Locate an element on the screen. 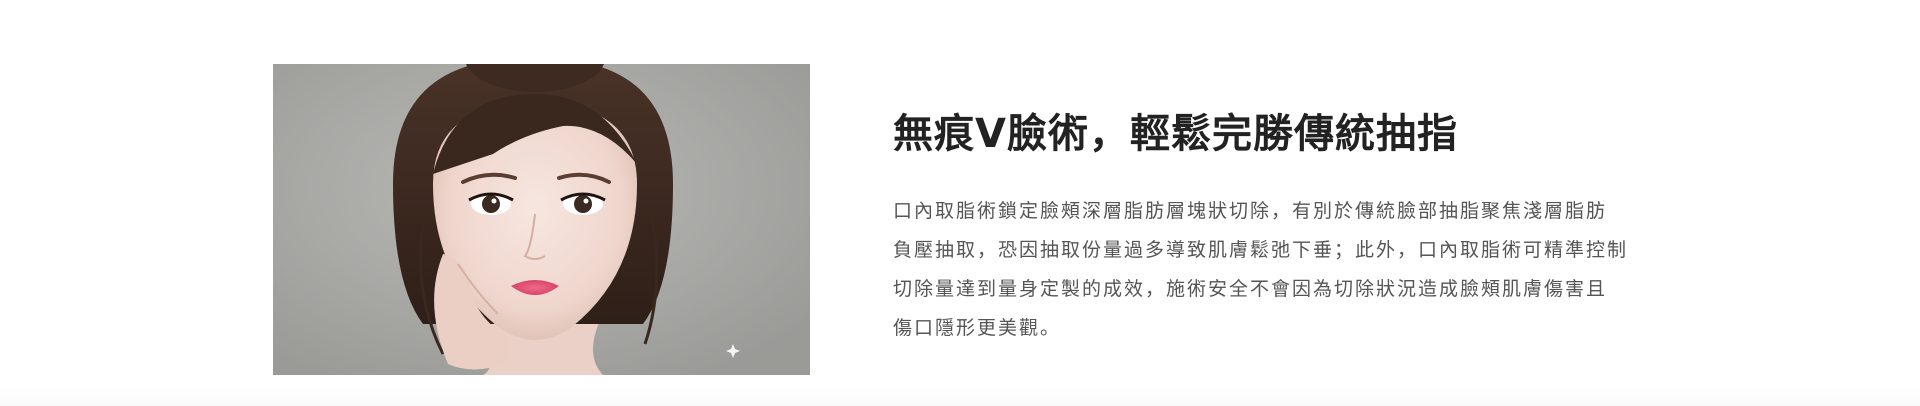  description-line: 口內取脂術鎖定臉頰深層脂肪層塊狀切除，有別於傳統臉部抽脂聚焦淺層脂肪 is located at coordinates (1250, 211).